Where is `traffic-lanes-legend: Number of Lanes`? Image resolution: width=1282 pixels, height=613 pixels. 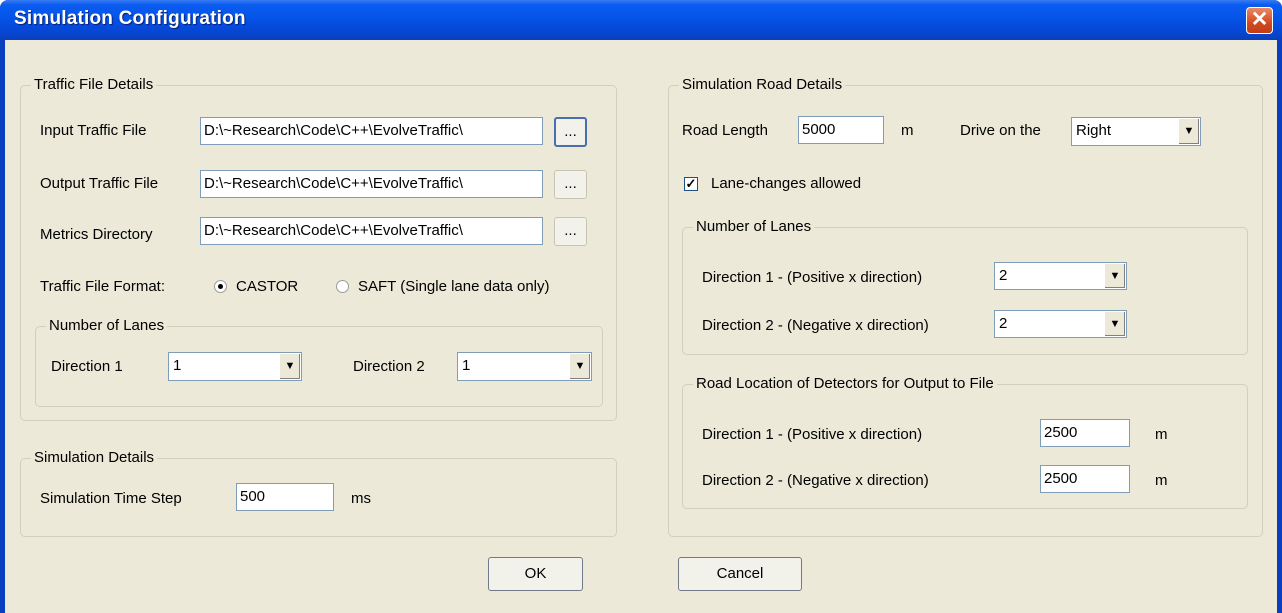 traffic-lanes-legend: Number of Lanes is located at coordinates (107, 325).